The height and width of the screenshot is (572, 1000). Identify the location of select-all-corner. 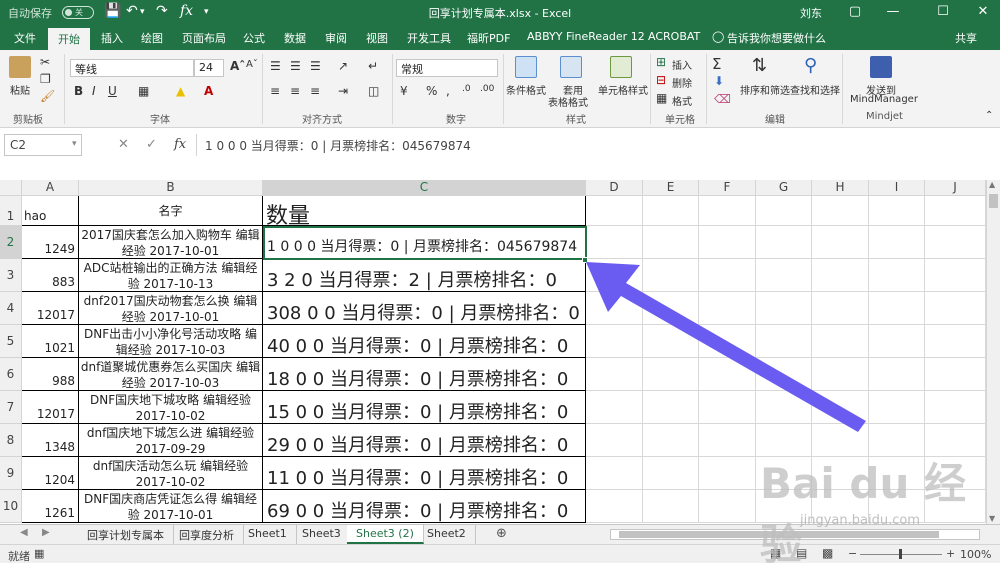
(11, 188).